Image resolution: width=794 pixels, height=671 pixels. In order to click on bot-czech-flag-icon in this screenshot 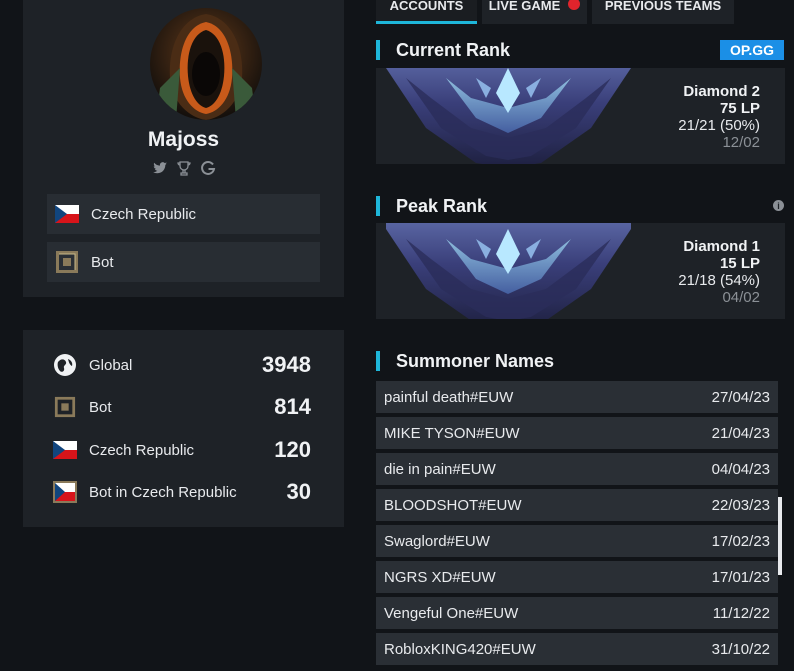, I will do `click(65, 492)`.